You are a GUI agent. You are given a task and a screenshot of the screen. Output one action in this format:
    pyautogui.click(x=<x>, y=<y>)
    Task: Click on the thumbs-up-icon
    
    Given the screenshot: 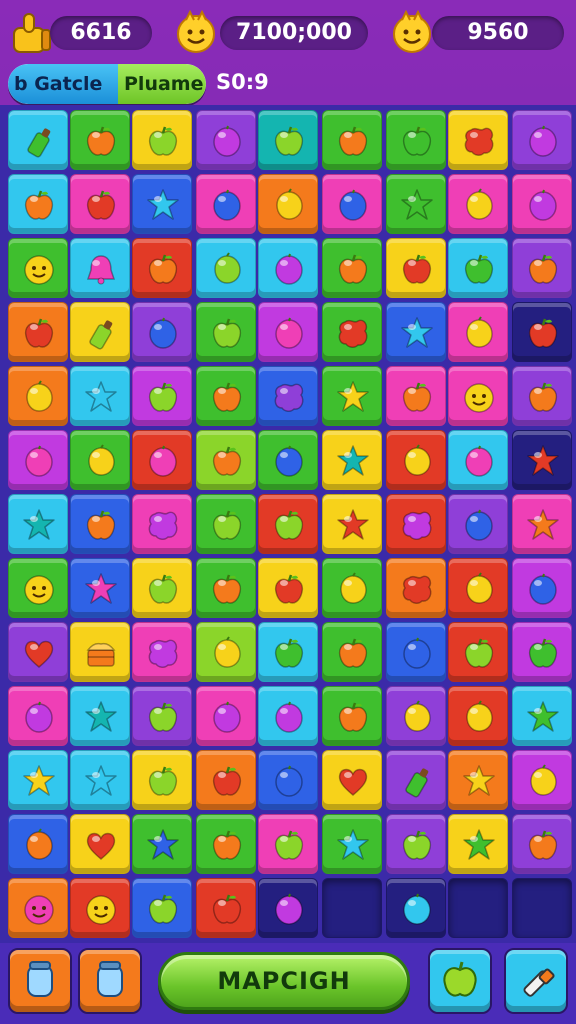 What is the action you would take?
    pyautogui.click(x=32, y=33)
    